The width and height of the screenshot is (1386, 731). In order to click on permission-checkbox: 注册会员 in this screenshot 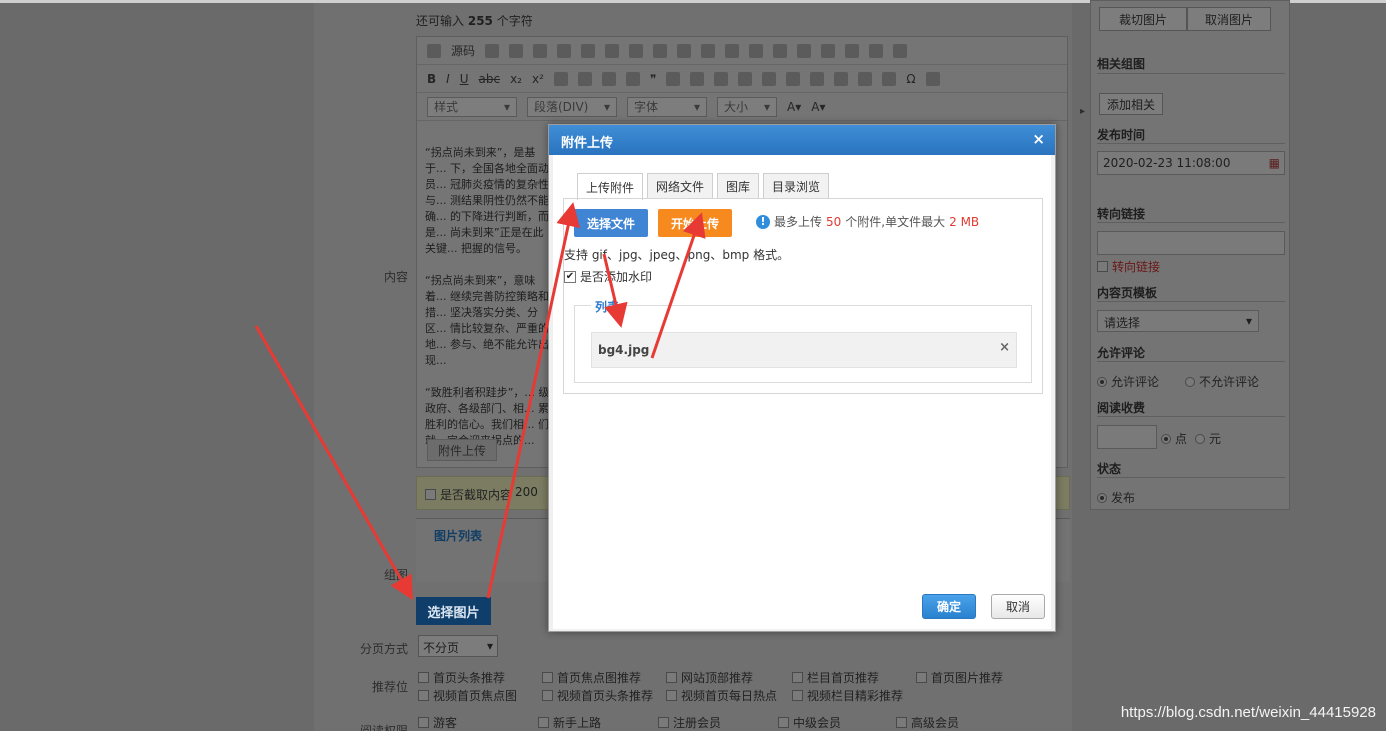, I will do `click(689, 722)`.